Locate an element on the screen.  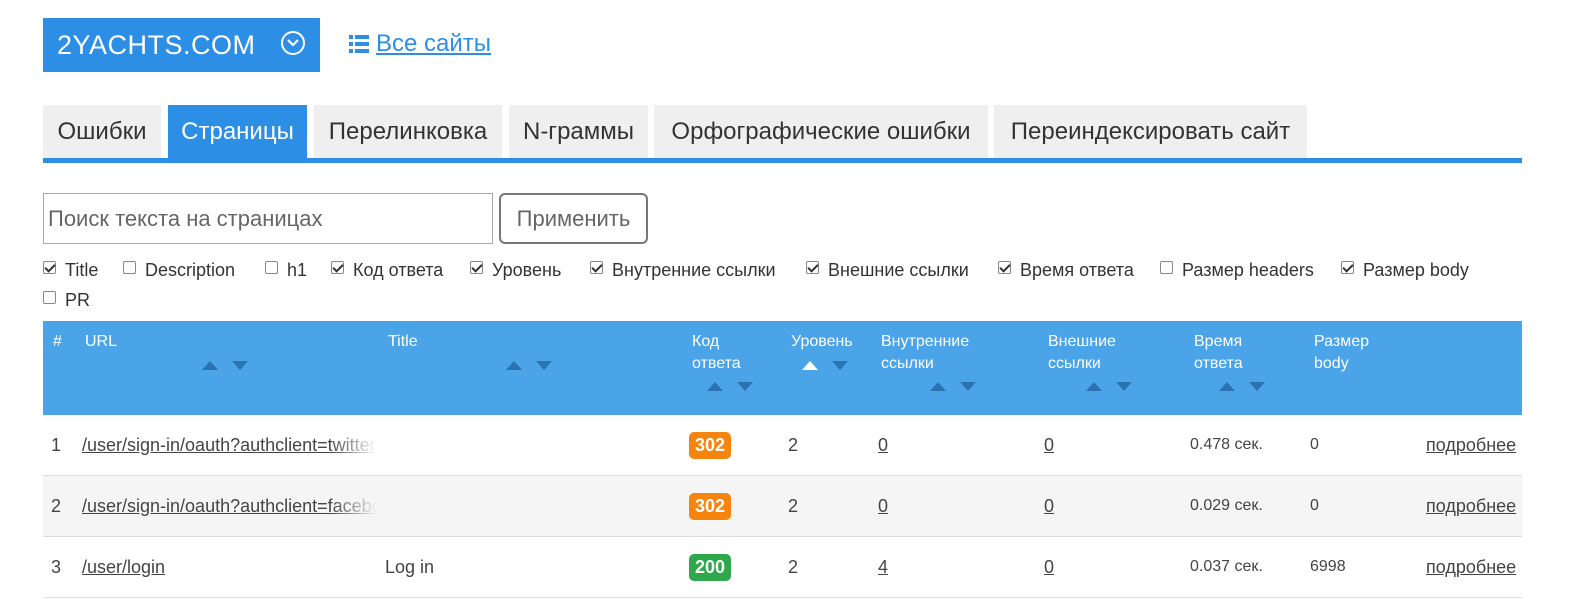
toggle-description: Description is located at coordinates (179, 270).